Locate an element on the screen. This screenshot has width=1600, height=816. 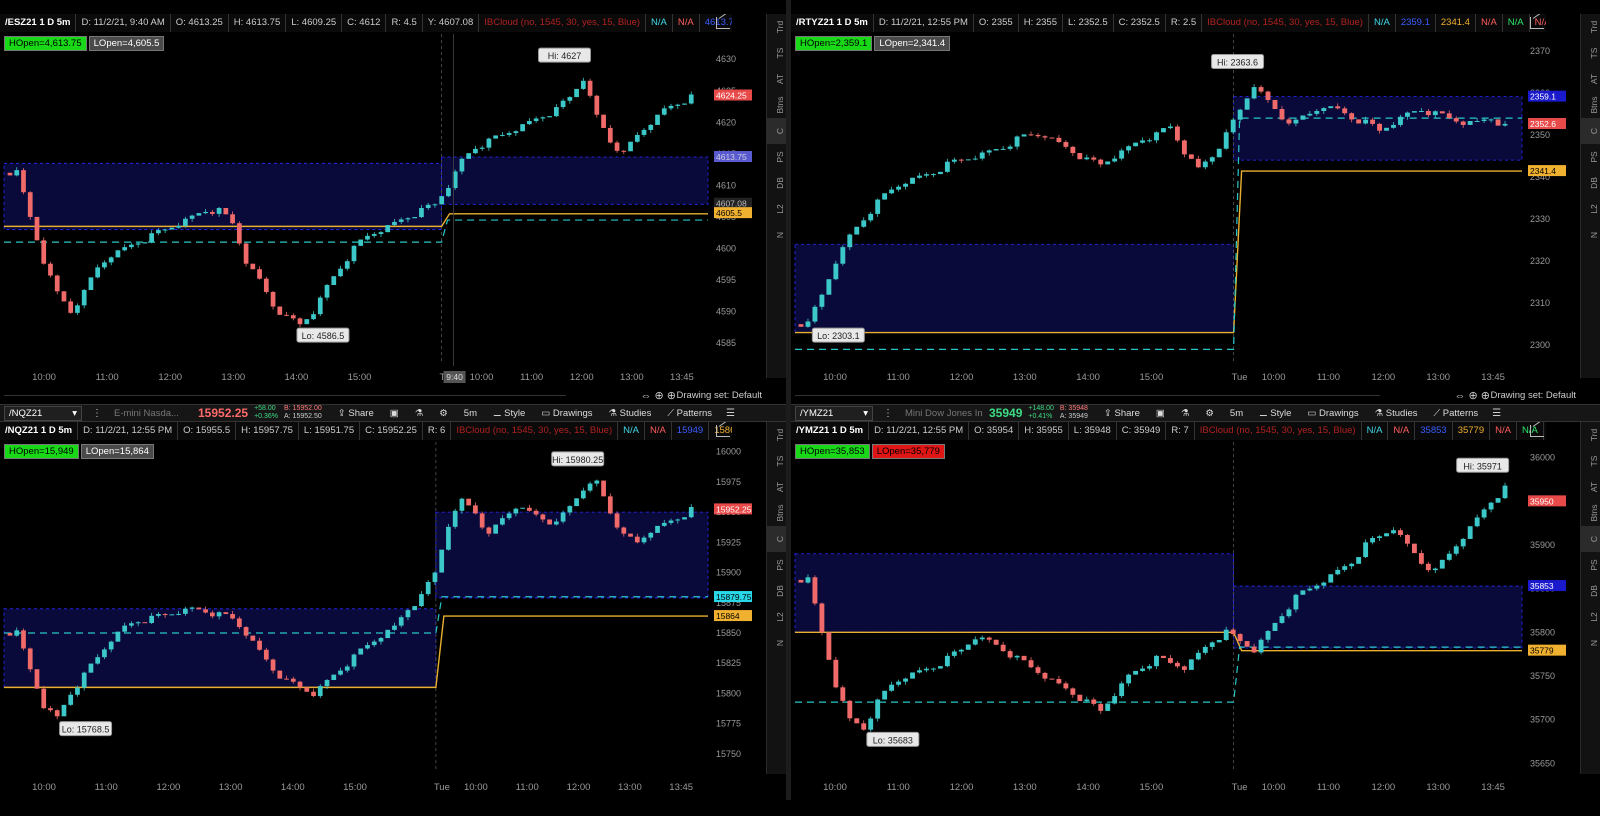
symbol-selector: /NQZ21 ▾ is located at coordinates (43, 413).